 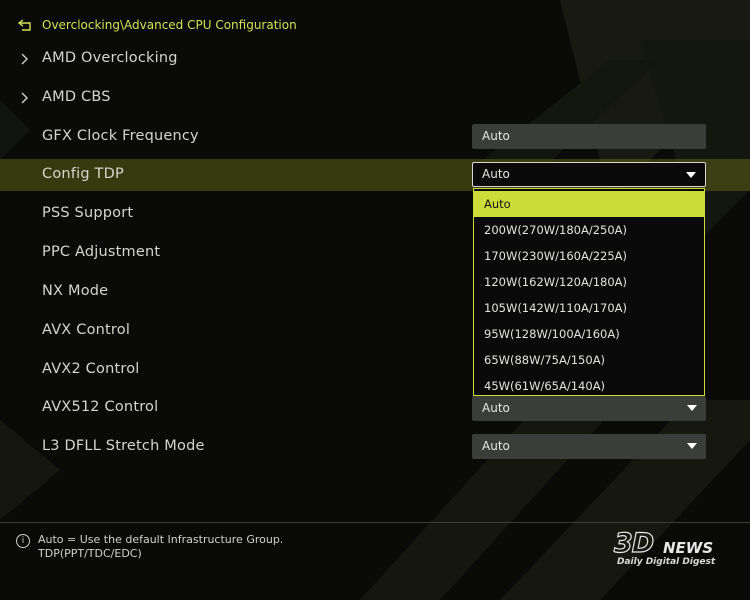 I want to click on logo-3d: 3D, so click(x=633, y=543).